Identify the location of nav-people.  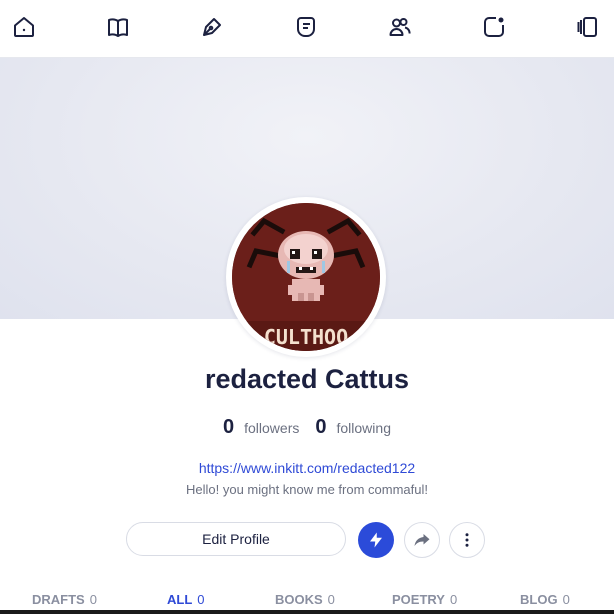
(400, 27).